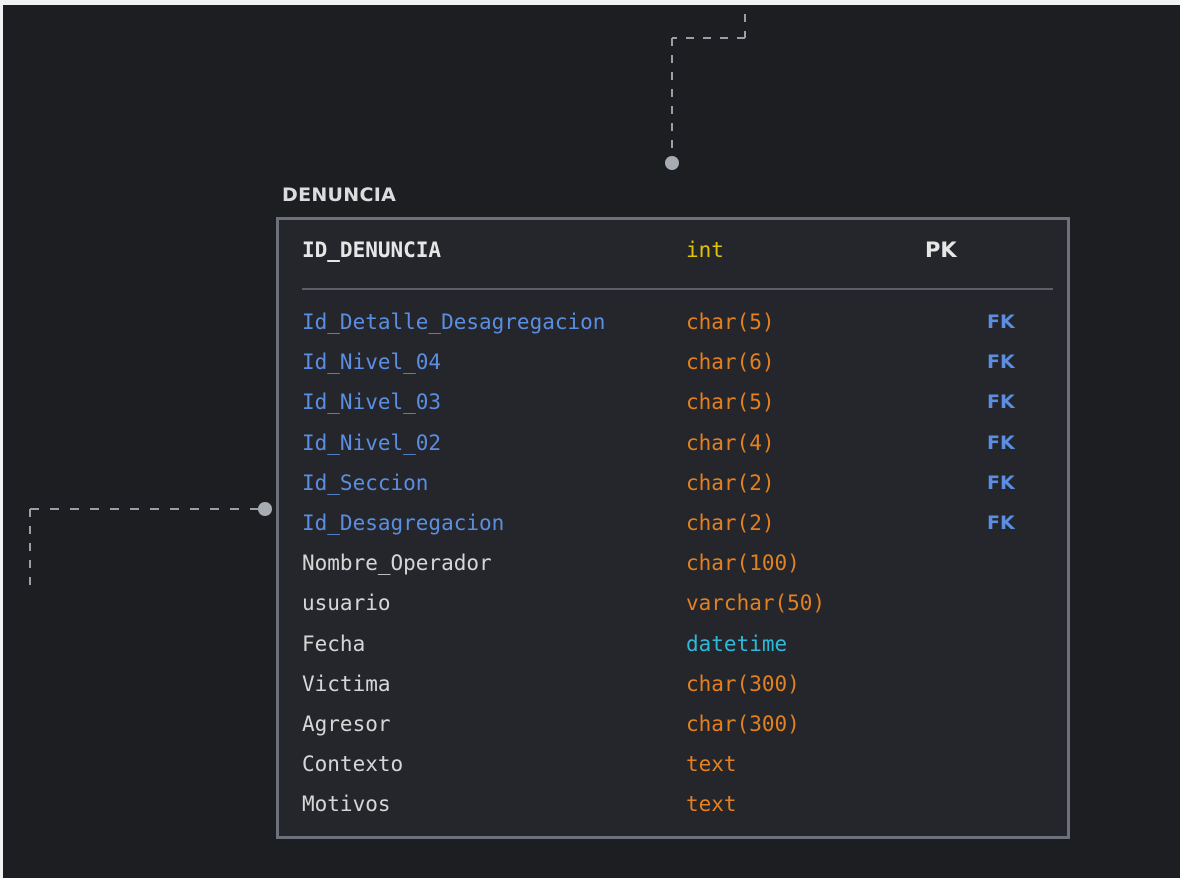  I want to click on column-row: Agresor char(300), so click(673, 724).